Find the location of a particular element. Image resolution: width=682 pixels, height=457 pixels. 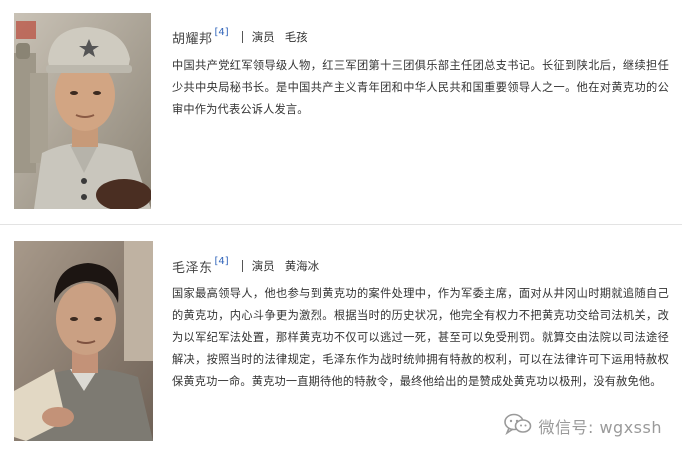

portrait-image-mao is located at coordinates (83, 341).